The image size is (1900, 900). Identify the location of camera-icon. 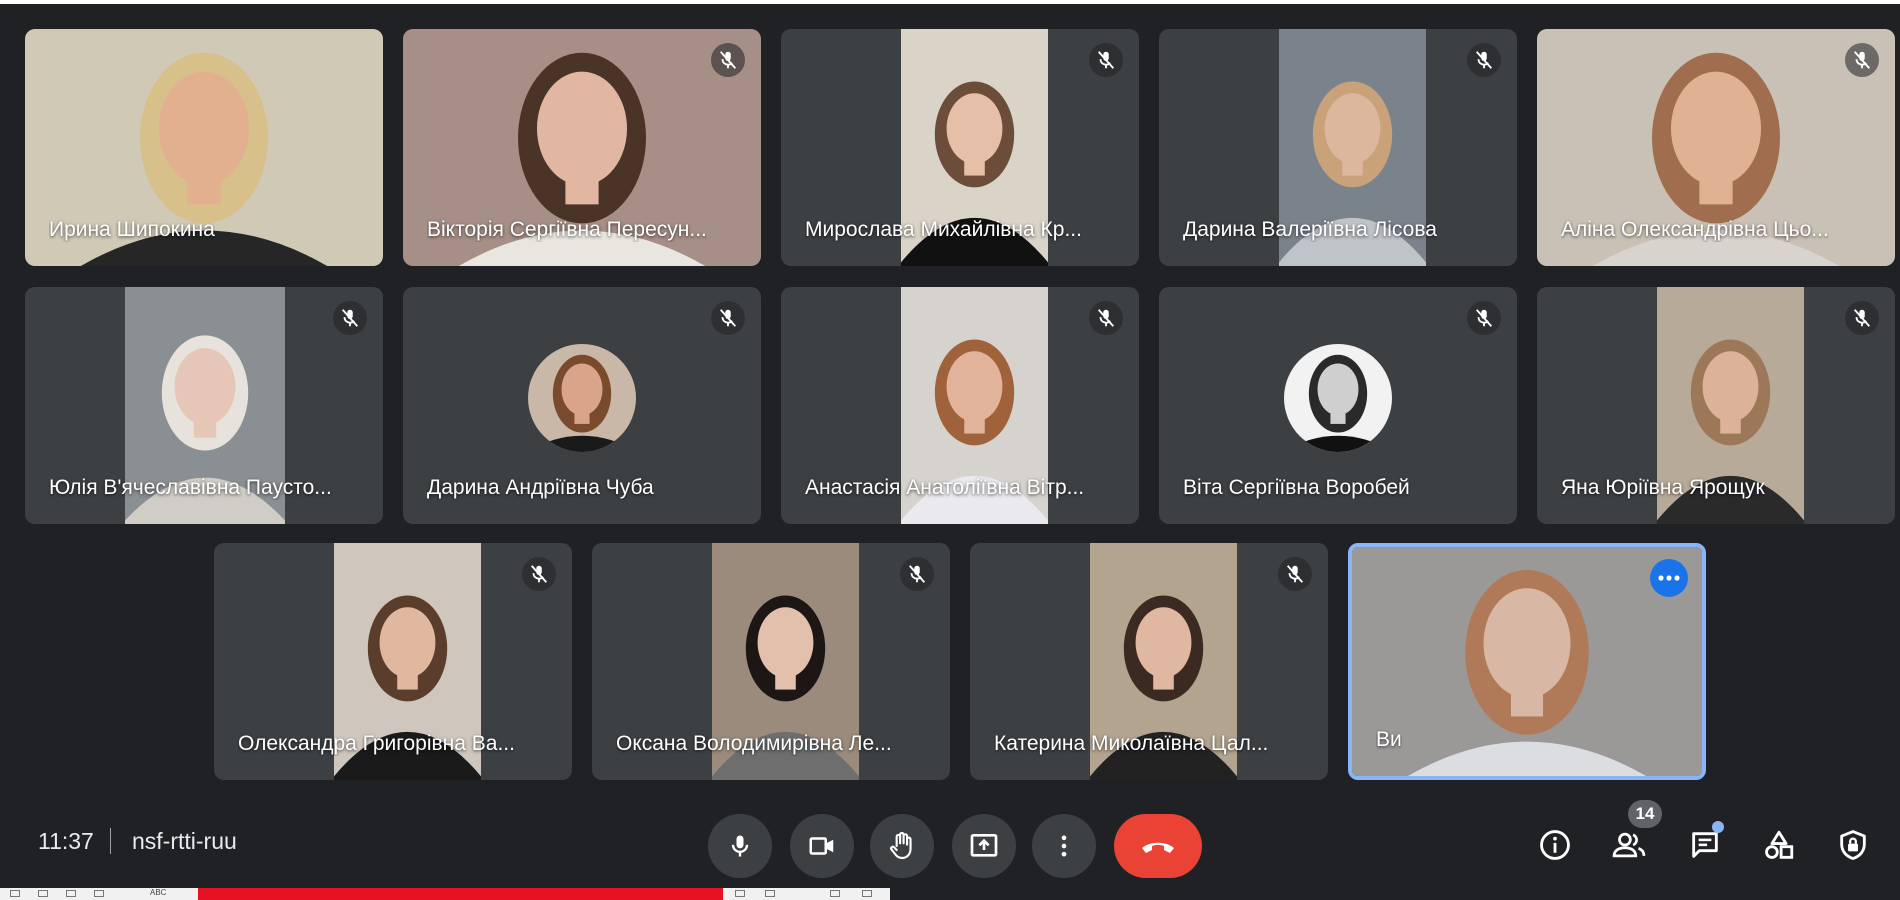
(821, 846).